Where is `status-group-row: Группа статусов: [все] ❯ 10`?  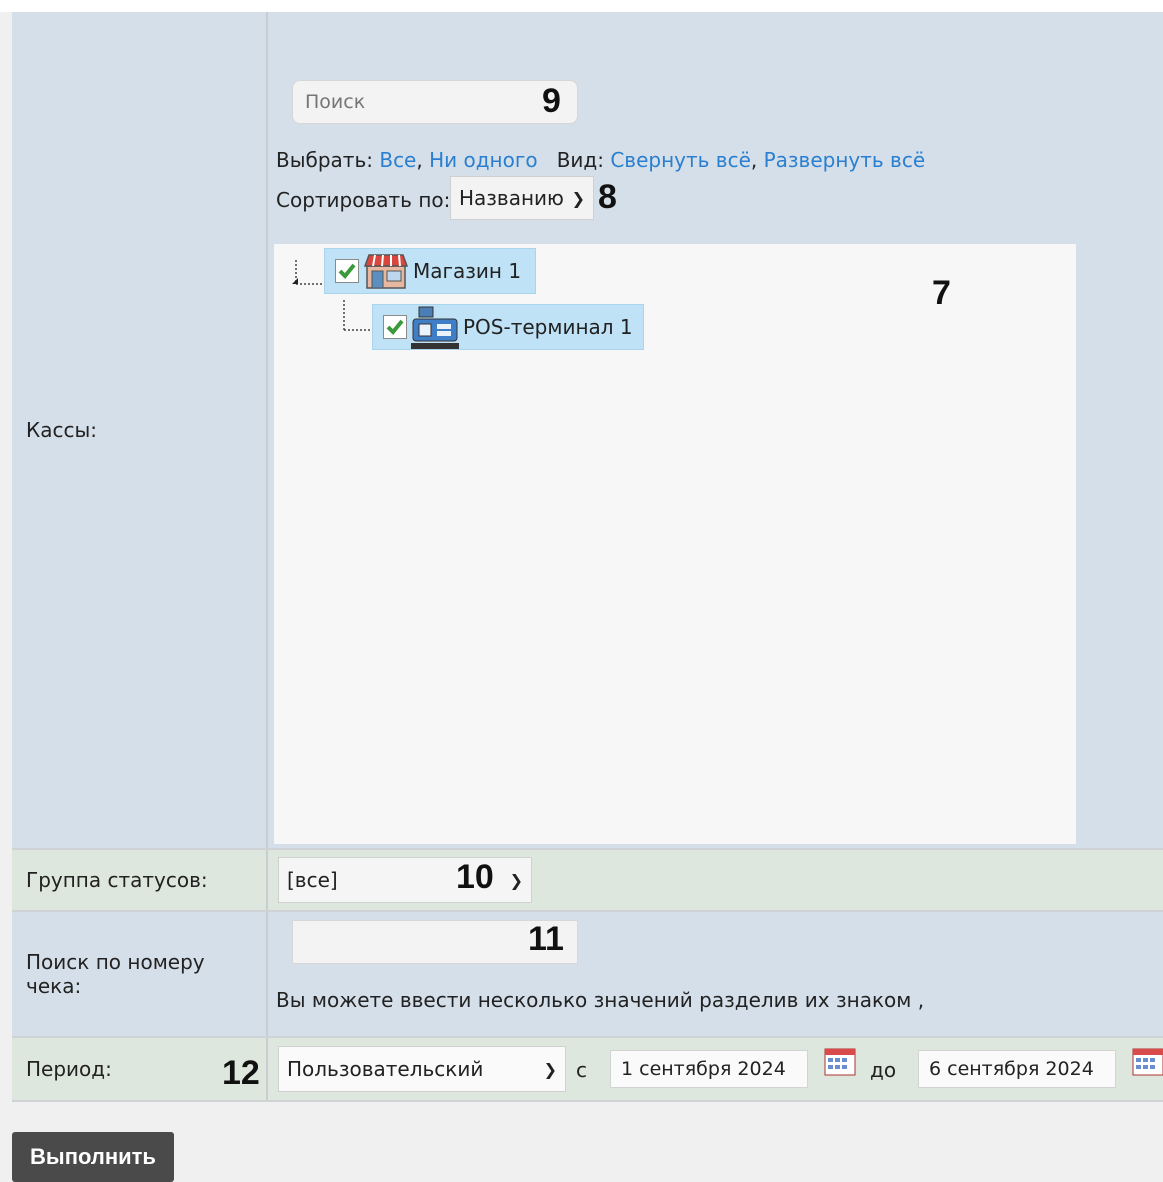
status-group-row: Группа статусов: [все] ❯ 10 is located at coordinates (587, 881).